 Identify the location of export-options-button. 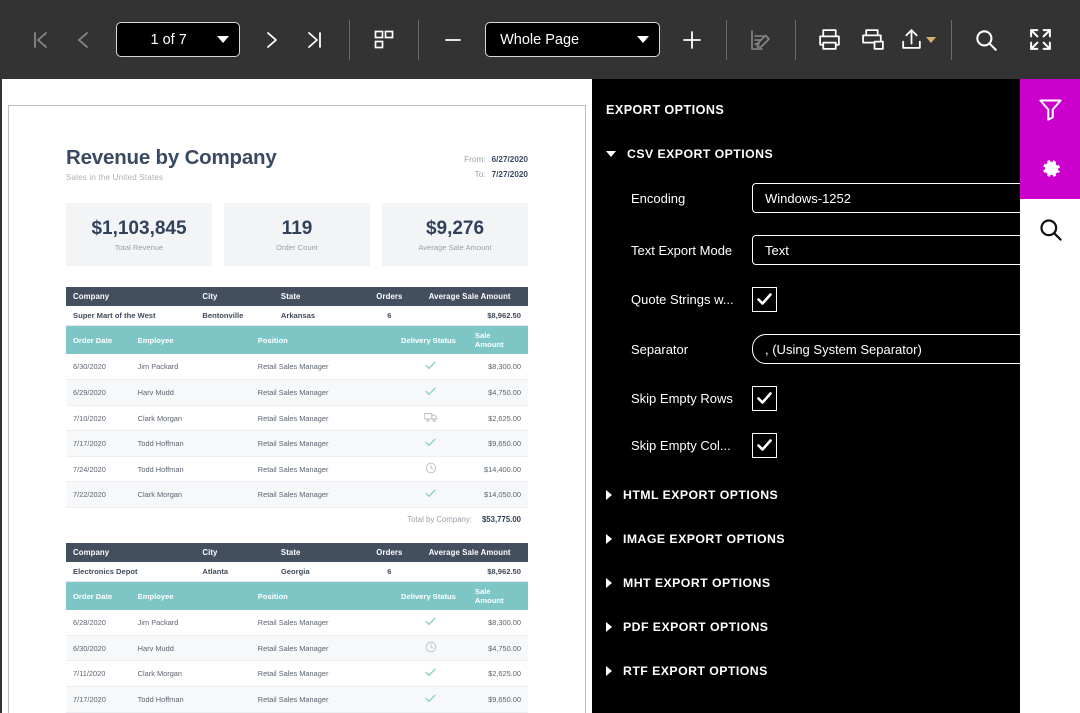
(1050, 169).